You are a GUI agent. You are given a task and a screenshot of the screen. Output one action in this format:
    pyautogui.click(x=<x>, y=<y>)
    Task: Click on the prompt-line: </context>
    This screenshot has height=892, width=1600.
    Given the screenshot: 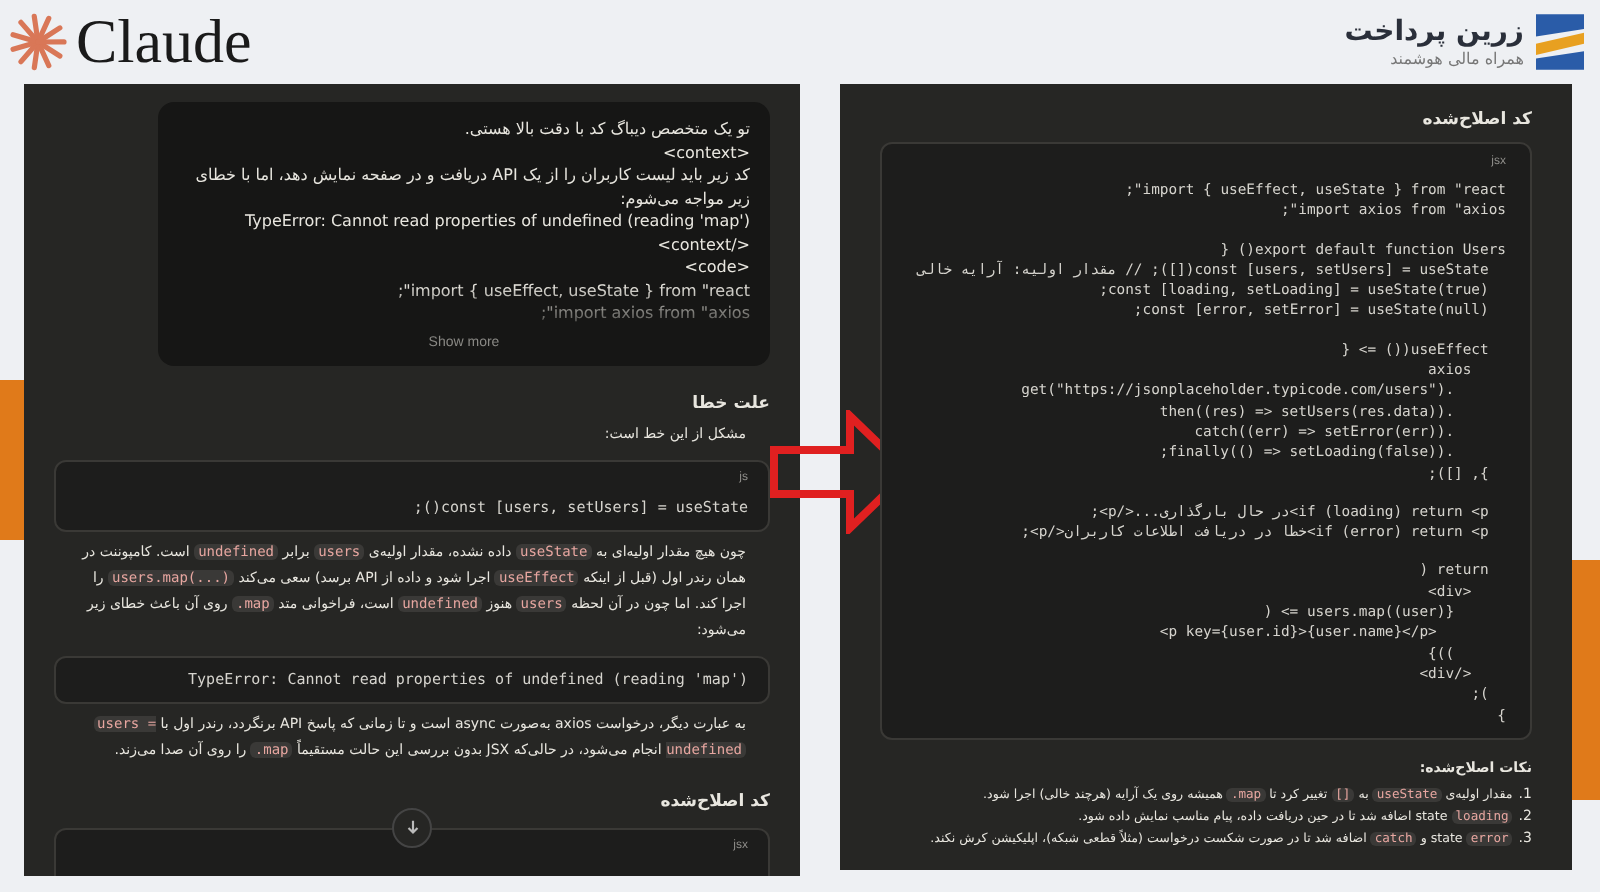 What is the action you would take?
    pyautogui.click(x=702, y=244)
    